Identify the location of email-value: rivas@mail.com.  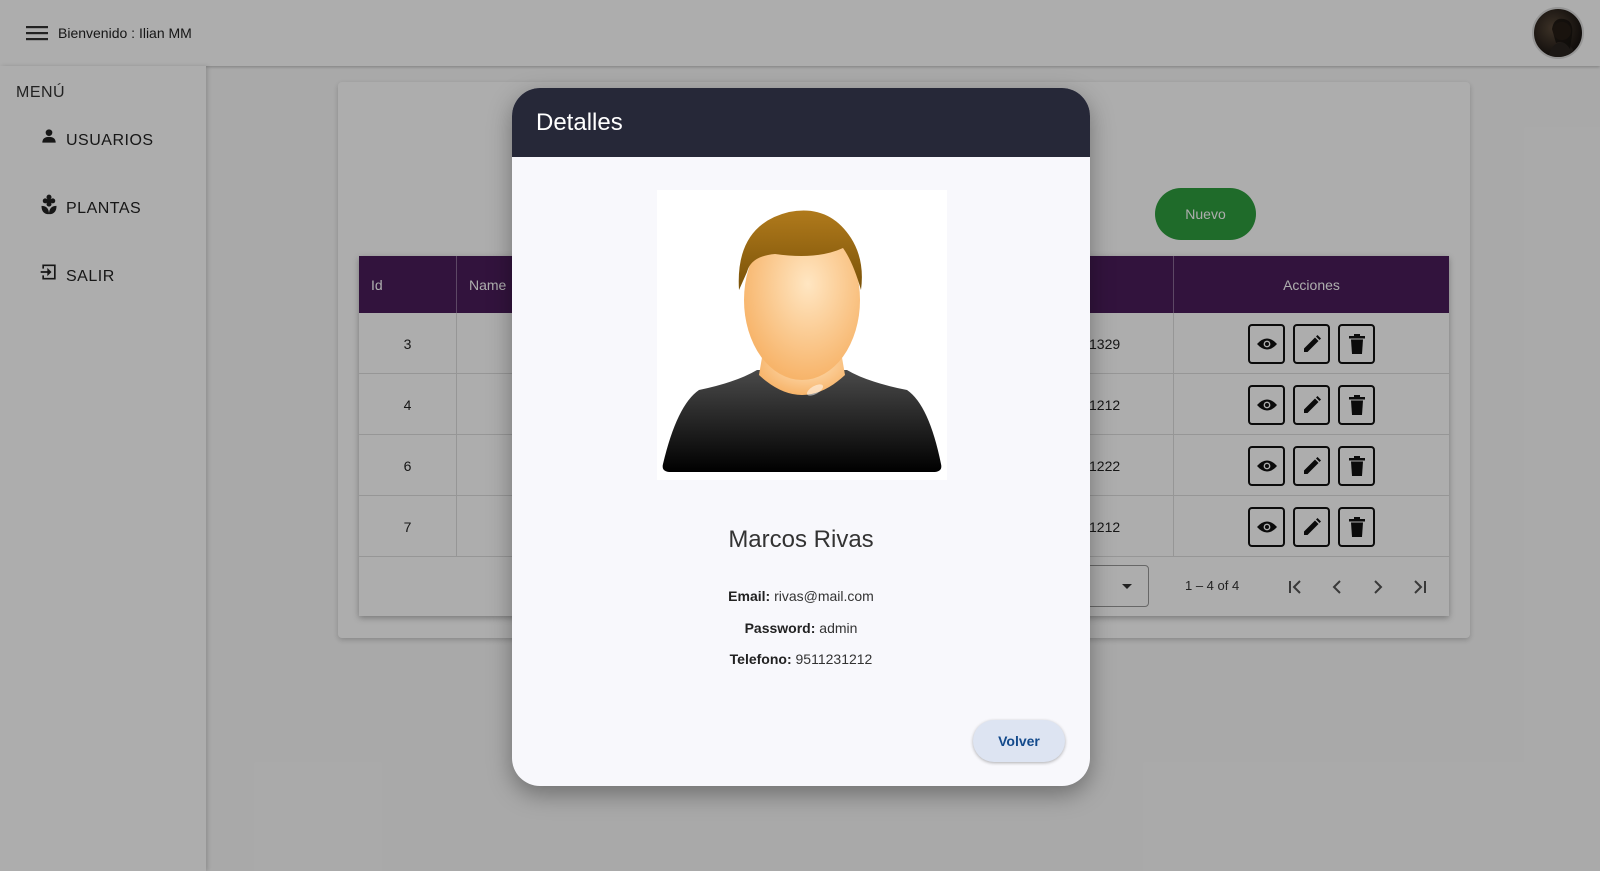
(824, 596).